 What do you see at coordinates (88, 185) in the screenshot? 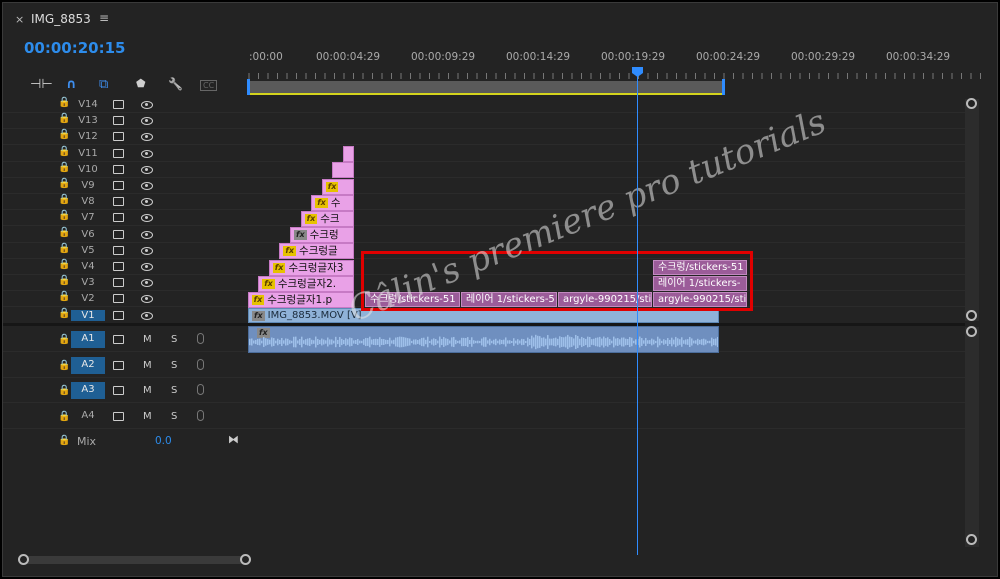
I see `track-name: V9` at bounding box center [88, 185].